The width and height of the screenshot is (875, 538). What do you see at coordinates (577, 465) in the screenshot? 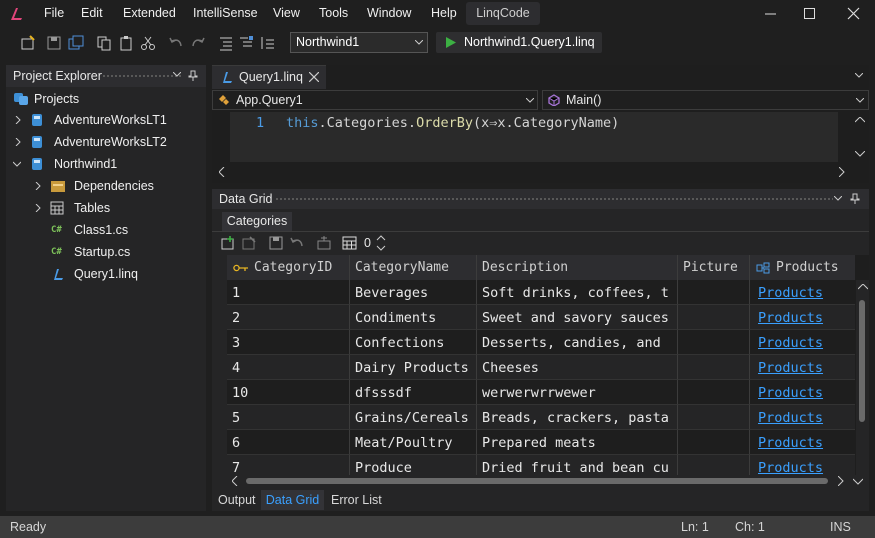
I see `table-cell: Dried fruit and bean cu` at bounding box center [577, 465].